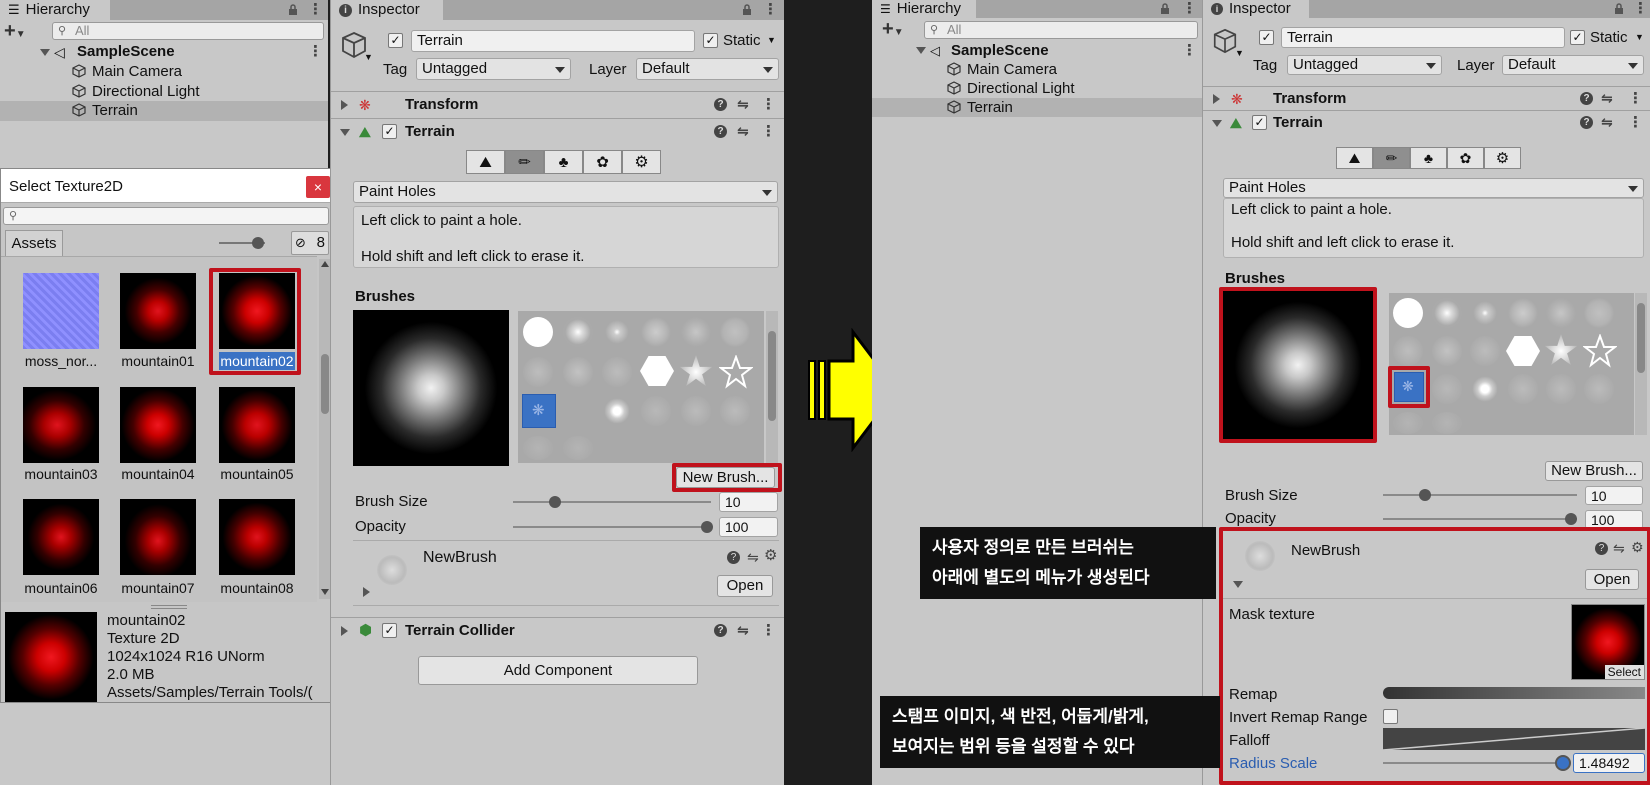 The image size is (1650, 785). What do you see at coordinates (158, 537) in the screenshot?
I see `texture-thumb-mountain07` at bounding box center [158, 537].